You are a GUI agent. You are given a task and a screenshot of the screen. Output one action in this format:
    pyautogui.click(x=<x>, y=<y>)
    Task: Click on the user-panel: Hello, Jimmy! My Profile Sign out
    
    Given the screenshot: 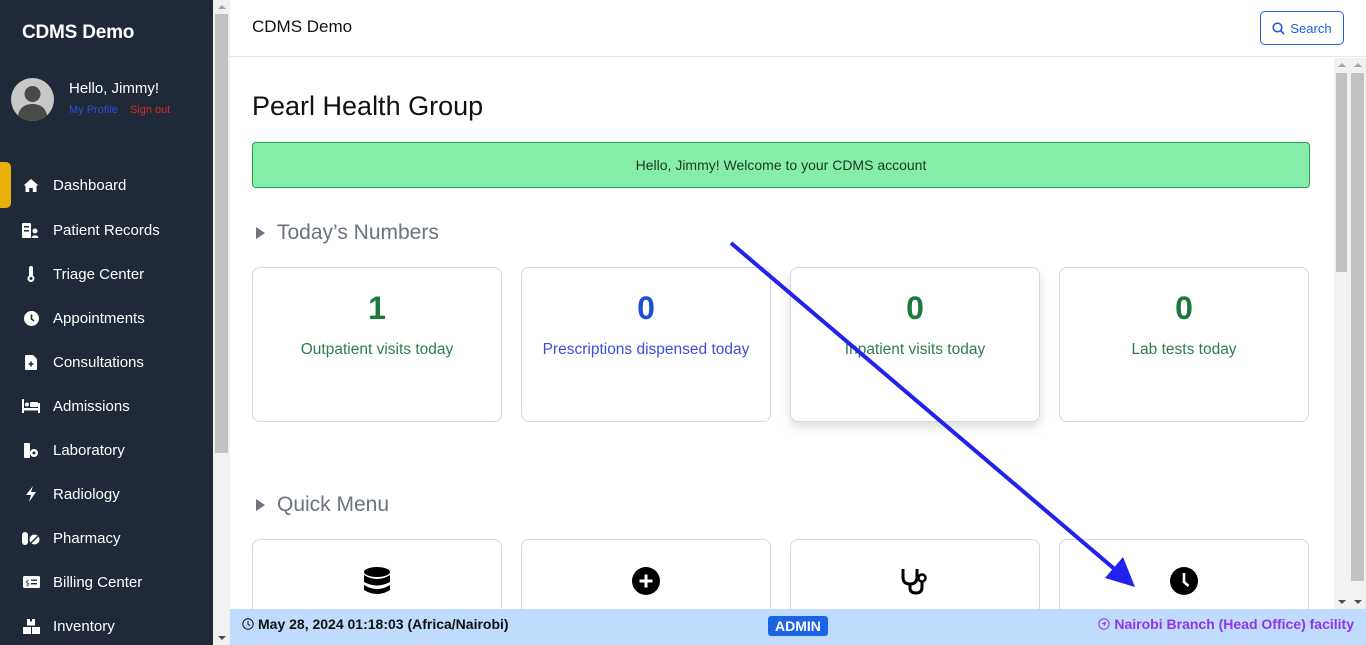 What is the action you would take?
    pyautogui.click(x=90, y=99)
    